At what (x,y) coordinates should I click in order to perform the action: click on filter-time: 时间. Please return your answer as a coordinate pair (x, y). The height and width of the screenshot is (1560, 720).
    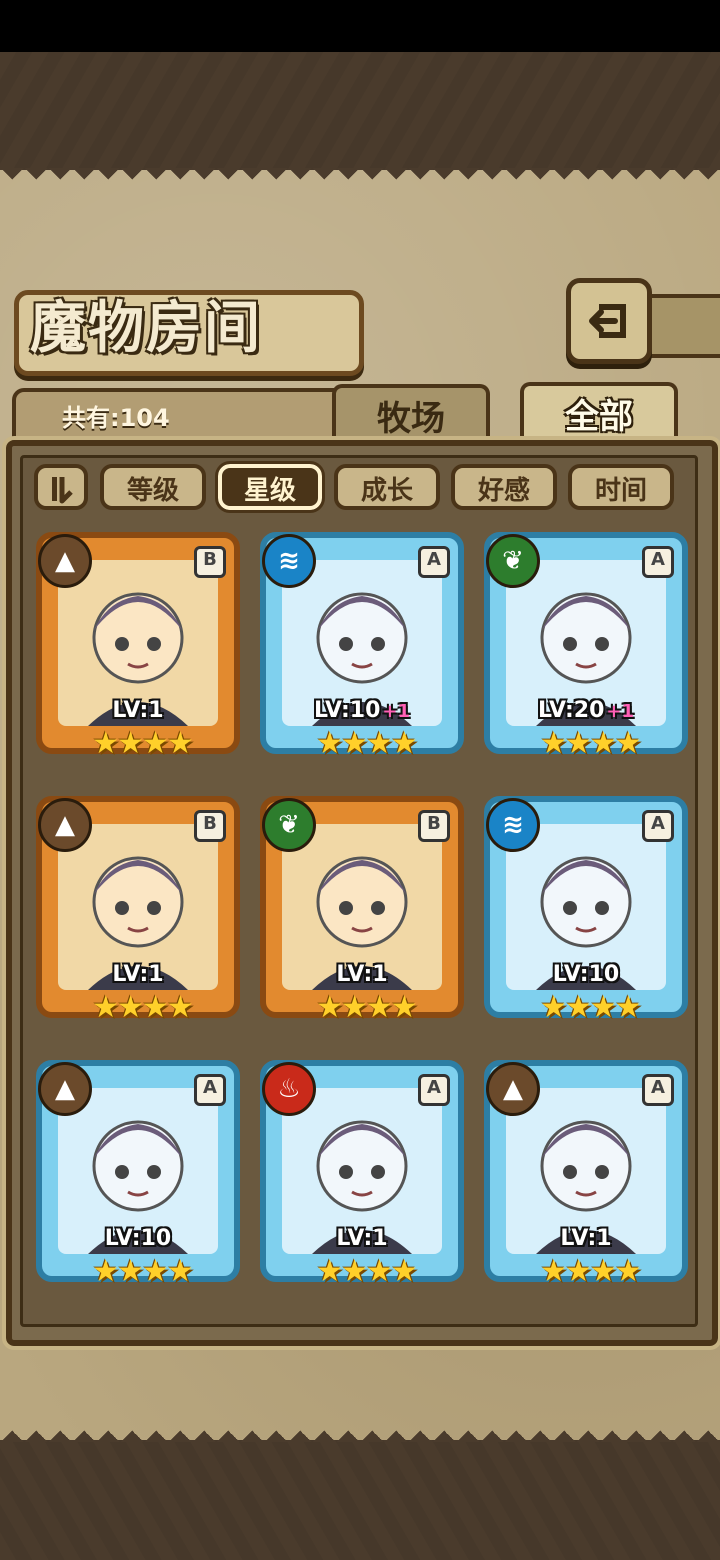
    Looking at the image, I should click on (621, 487).